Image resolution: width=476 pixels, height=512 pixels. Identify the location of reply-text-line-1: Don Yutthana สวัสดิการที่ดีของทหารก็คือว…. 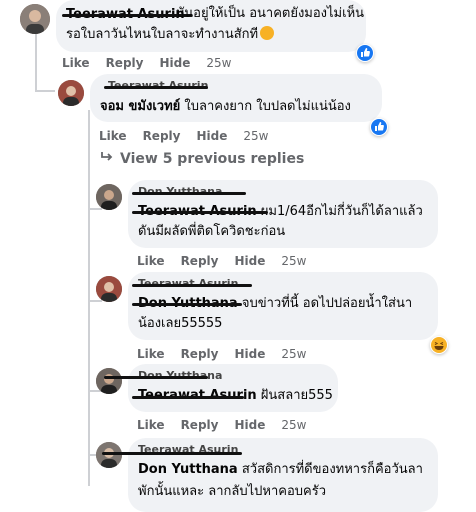
(280, 469).